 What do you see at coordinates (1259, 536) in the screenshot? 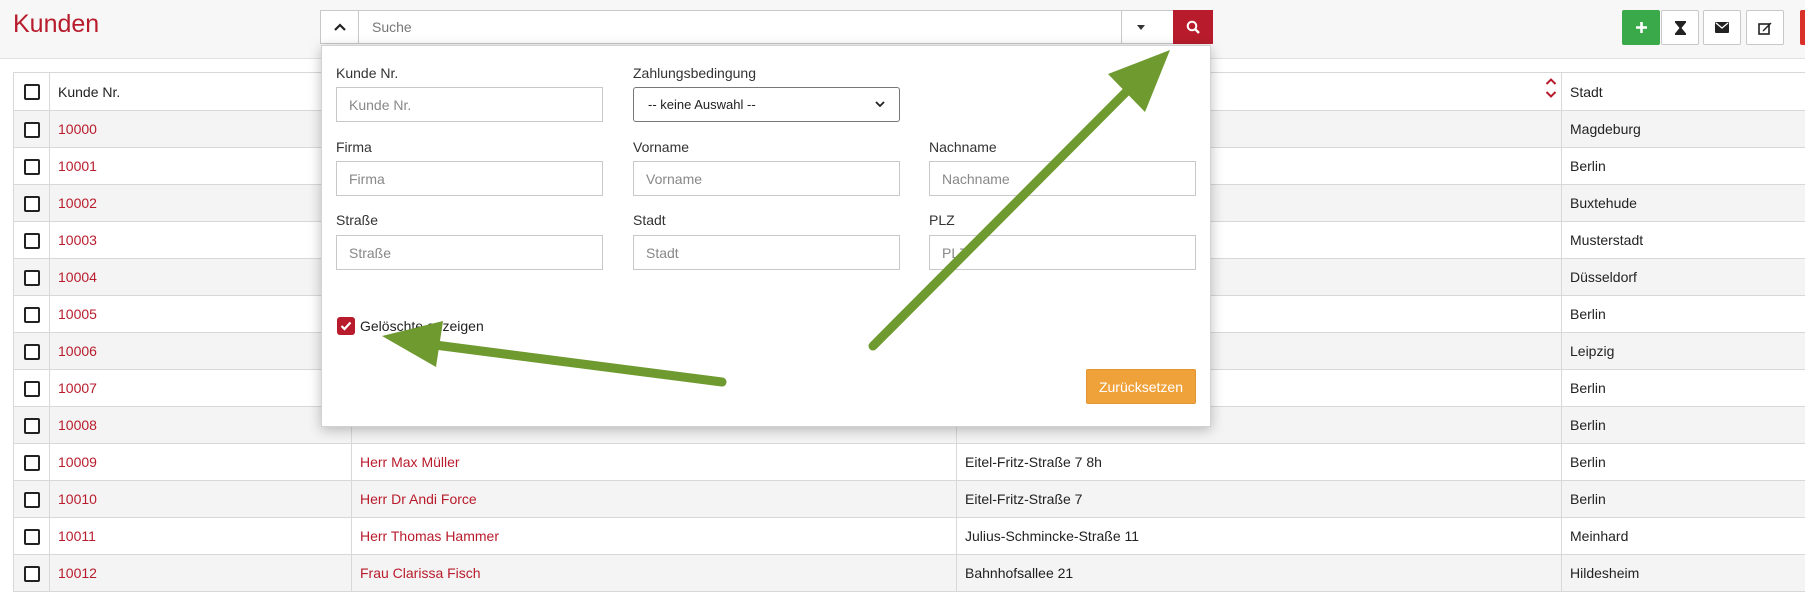
I see `street-cell: Julius-Schmincke-Straße 11` at bounding box center [1259, 536].